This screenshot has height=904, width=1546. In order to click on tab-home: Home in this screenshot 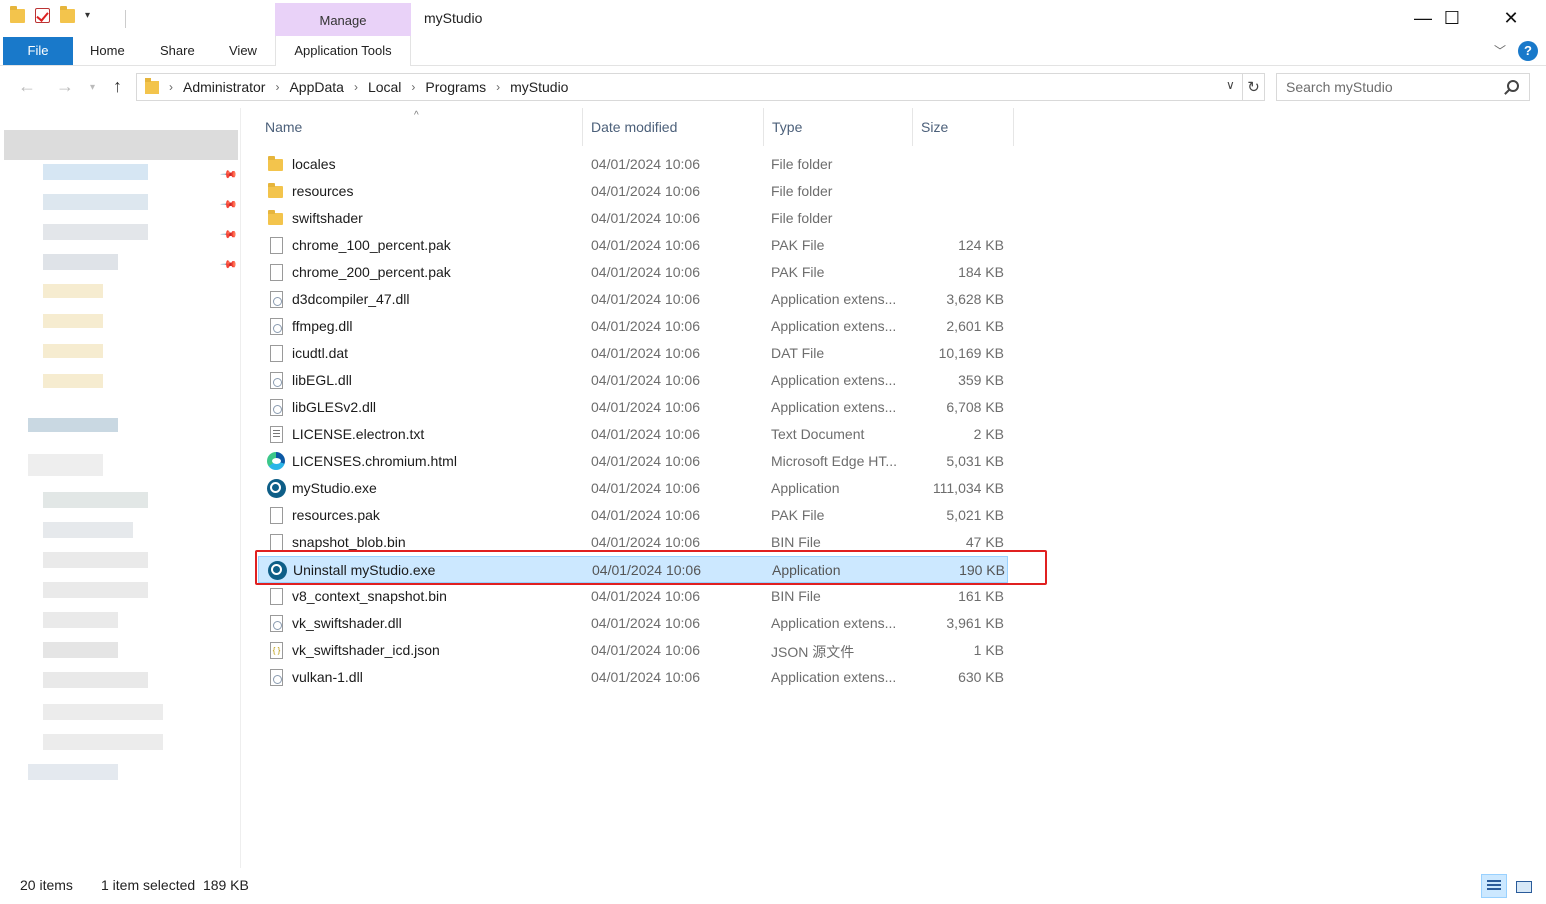, I will do `click(107, 51)`.